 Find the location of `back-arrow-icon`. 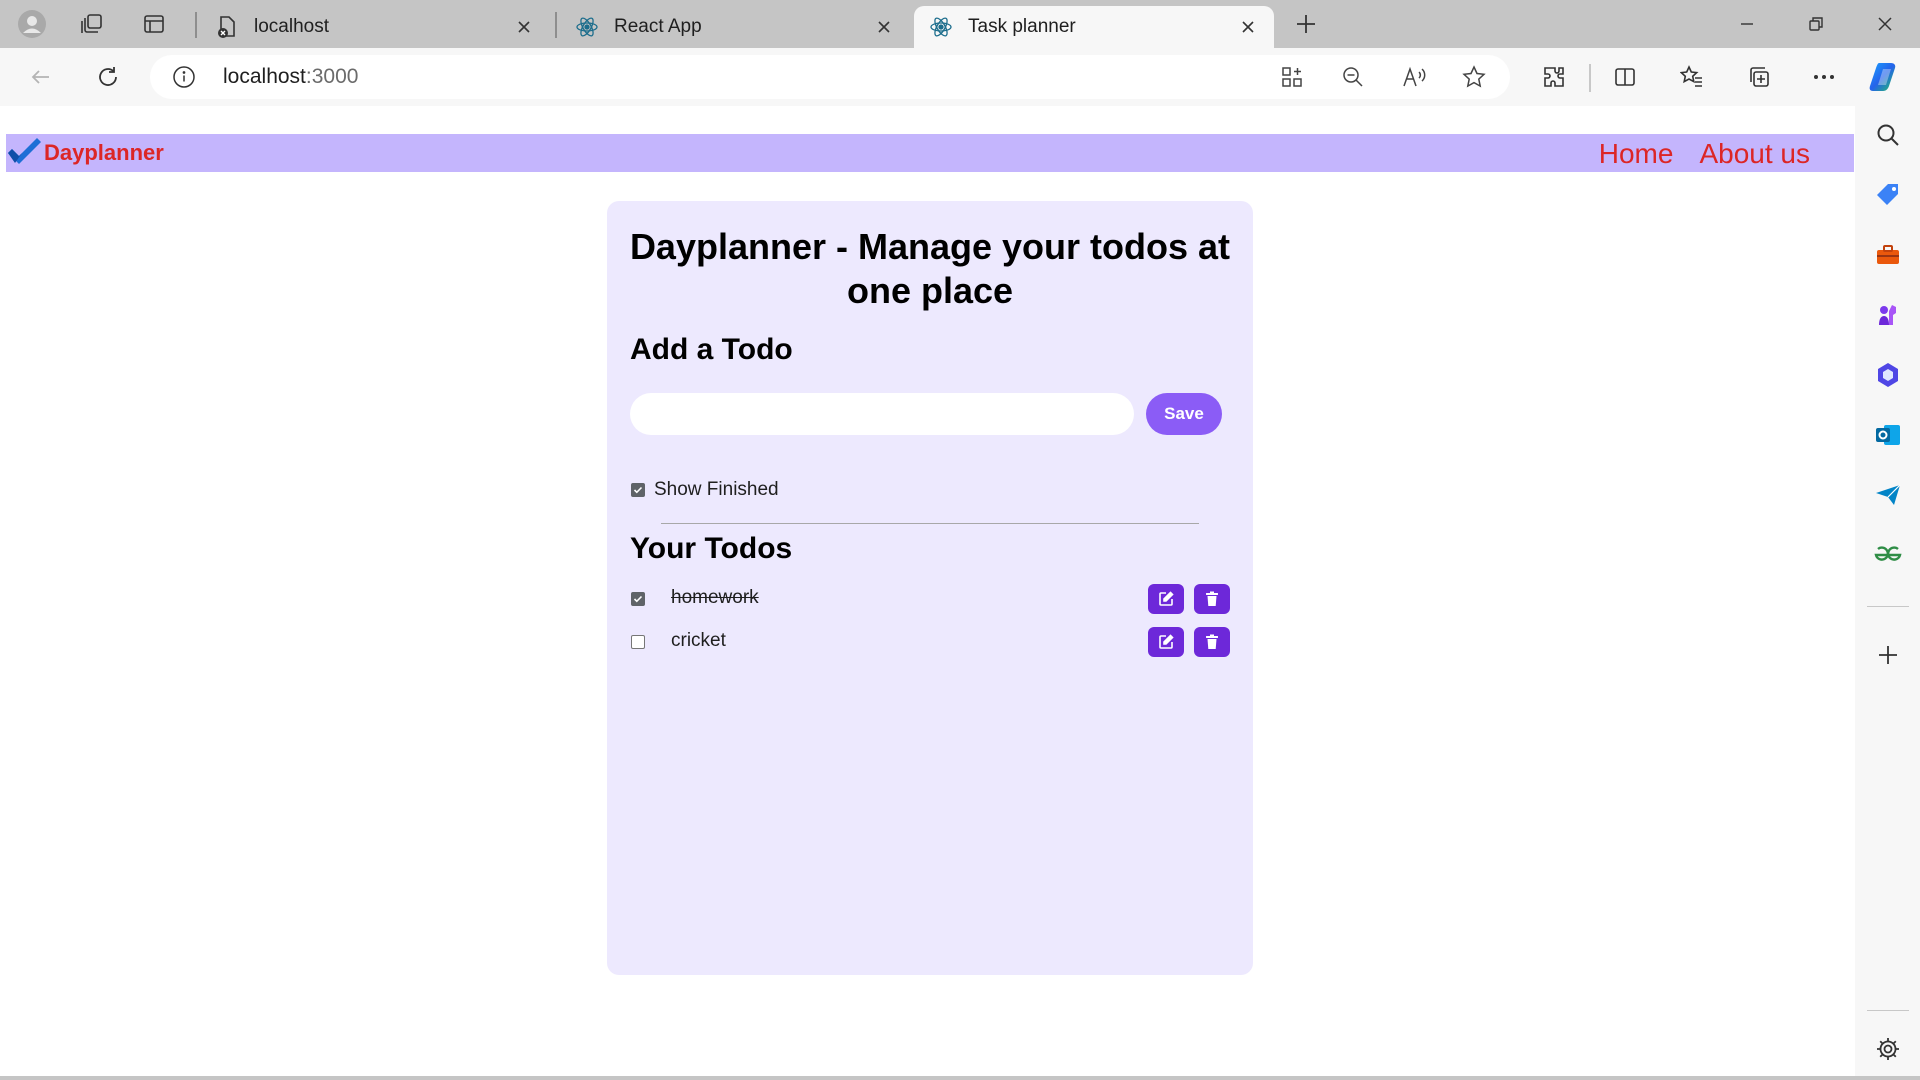

back-arrow-icon is located at coordinates (41, 77).